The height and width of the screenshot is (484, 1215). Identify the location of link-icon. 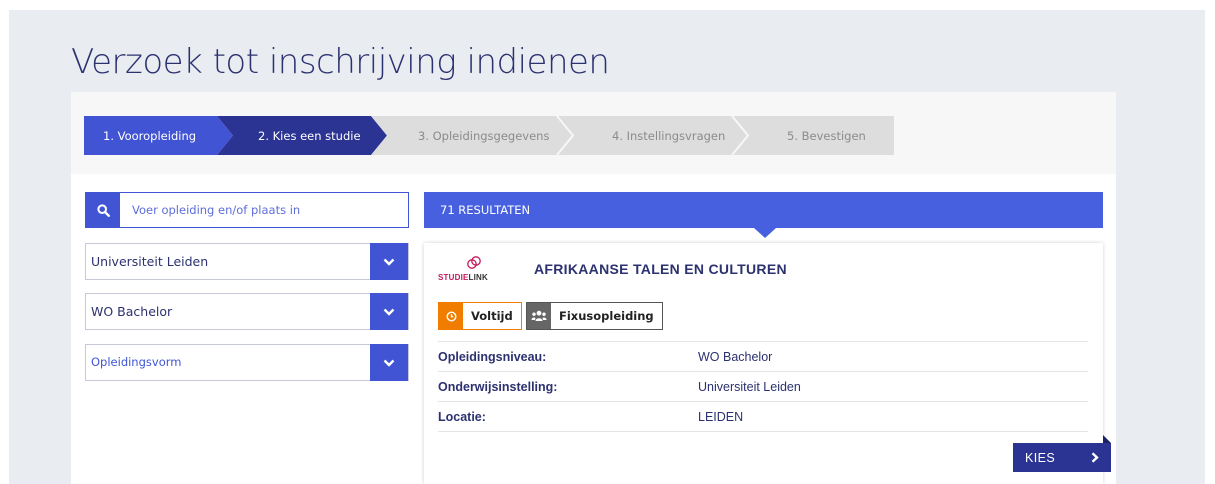
(474, 262).